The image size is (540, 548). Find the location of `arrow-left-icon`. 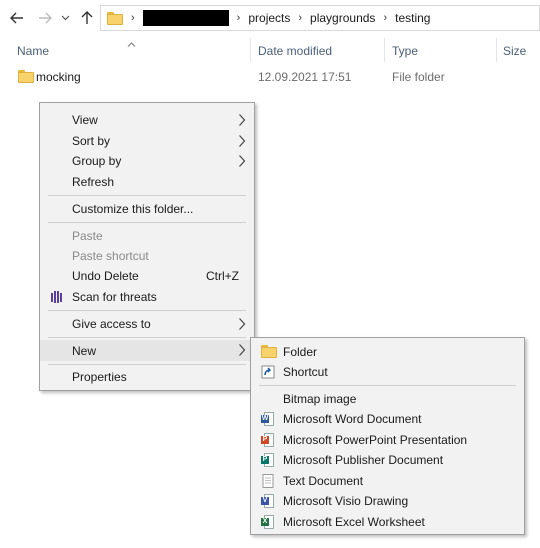

arrow-left-icon is located at coordinates (16, 18).